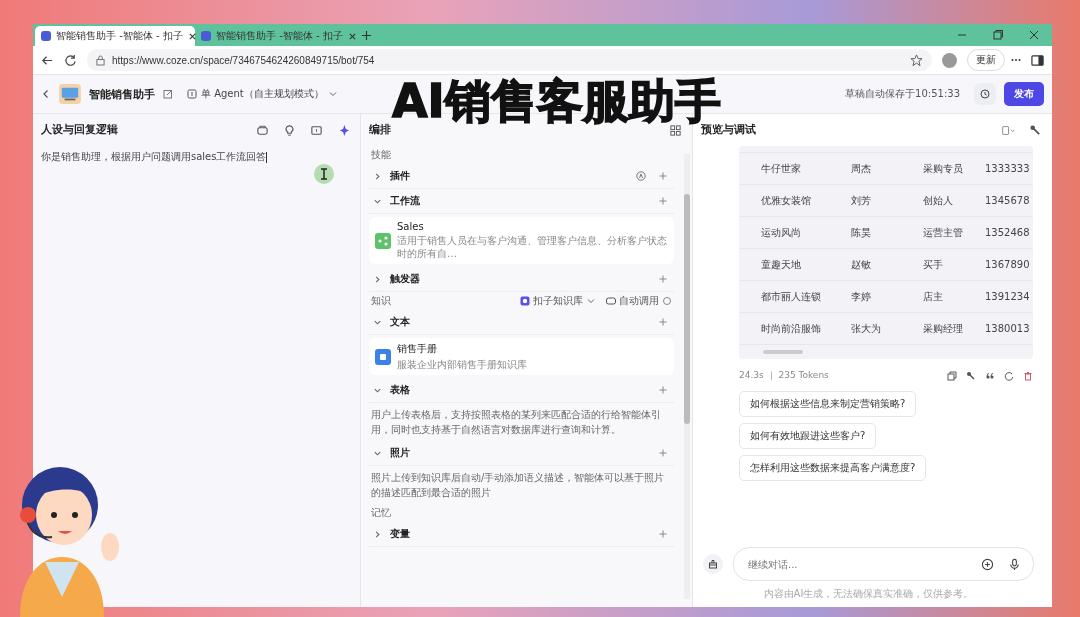 The image size is (1080, 617). Describe the element at coordinates (687, 376) in the screenshot. I see `scrollbar` at that location.